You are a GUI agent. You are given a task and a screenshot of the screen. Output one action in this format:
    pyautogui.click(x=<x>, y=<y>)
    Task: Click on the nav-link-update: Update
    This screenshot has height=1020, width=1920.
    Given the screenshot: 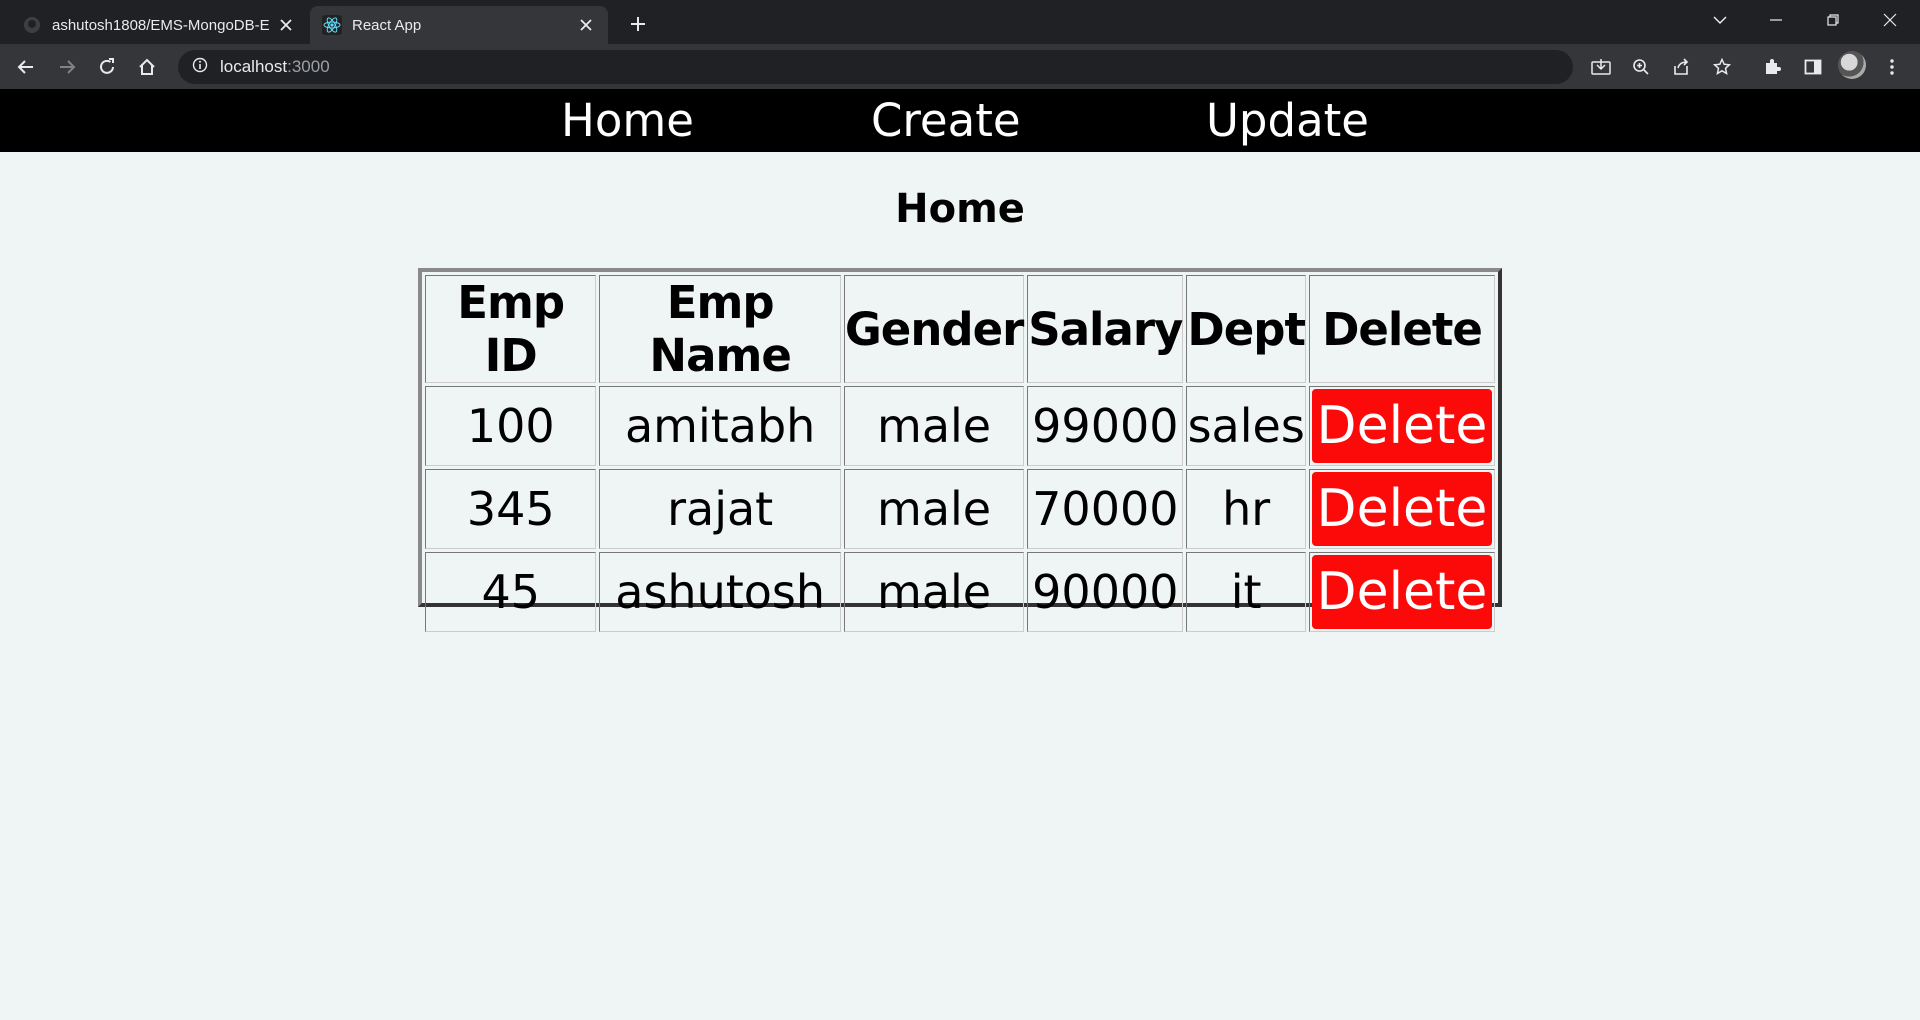 What is the action you would take?
    pyautogui.click(x=1287, y=121)
    